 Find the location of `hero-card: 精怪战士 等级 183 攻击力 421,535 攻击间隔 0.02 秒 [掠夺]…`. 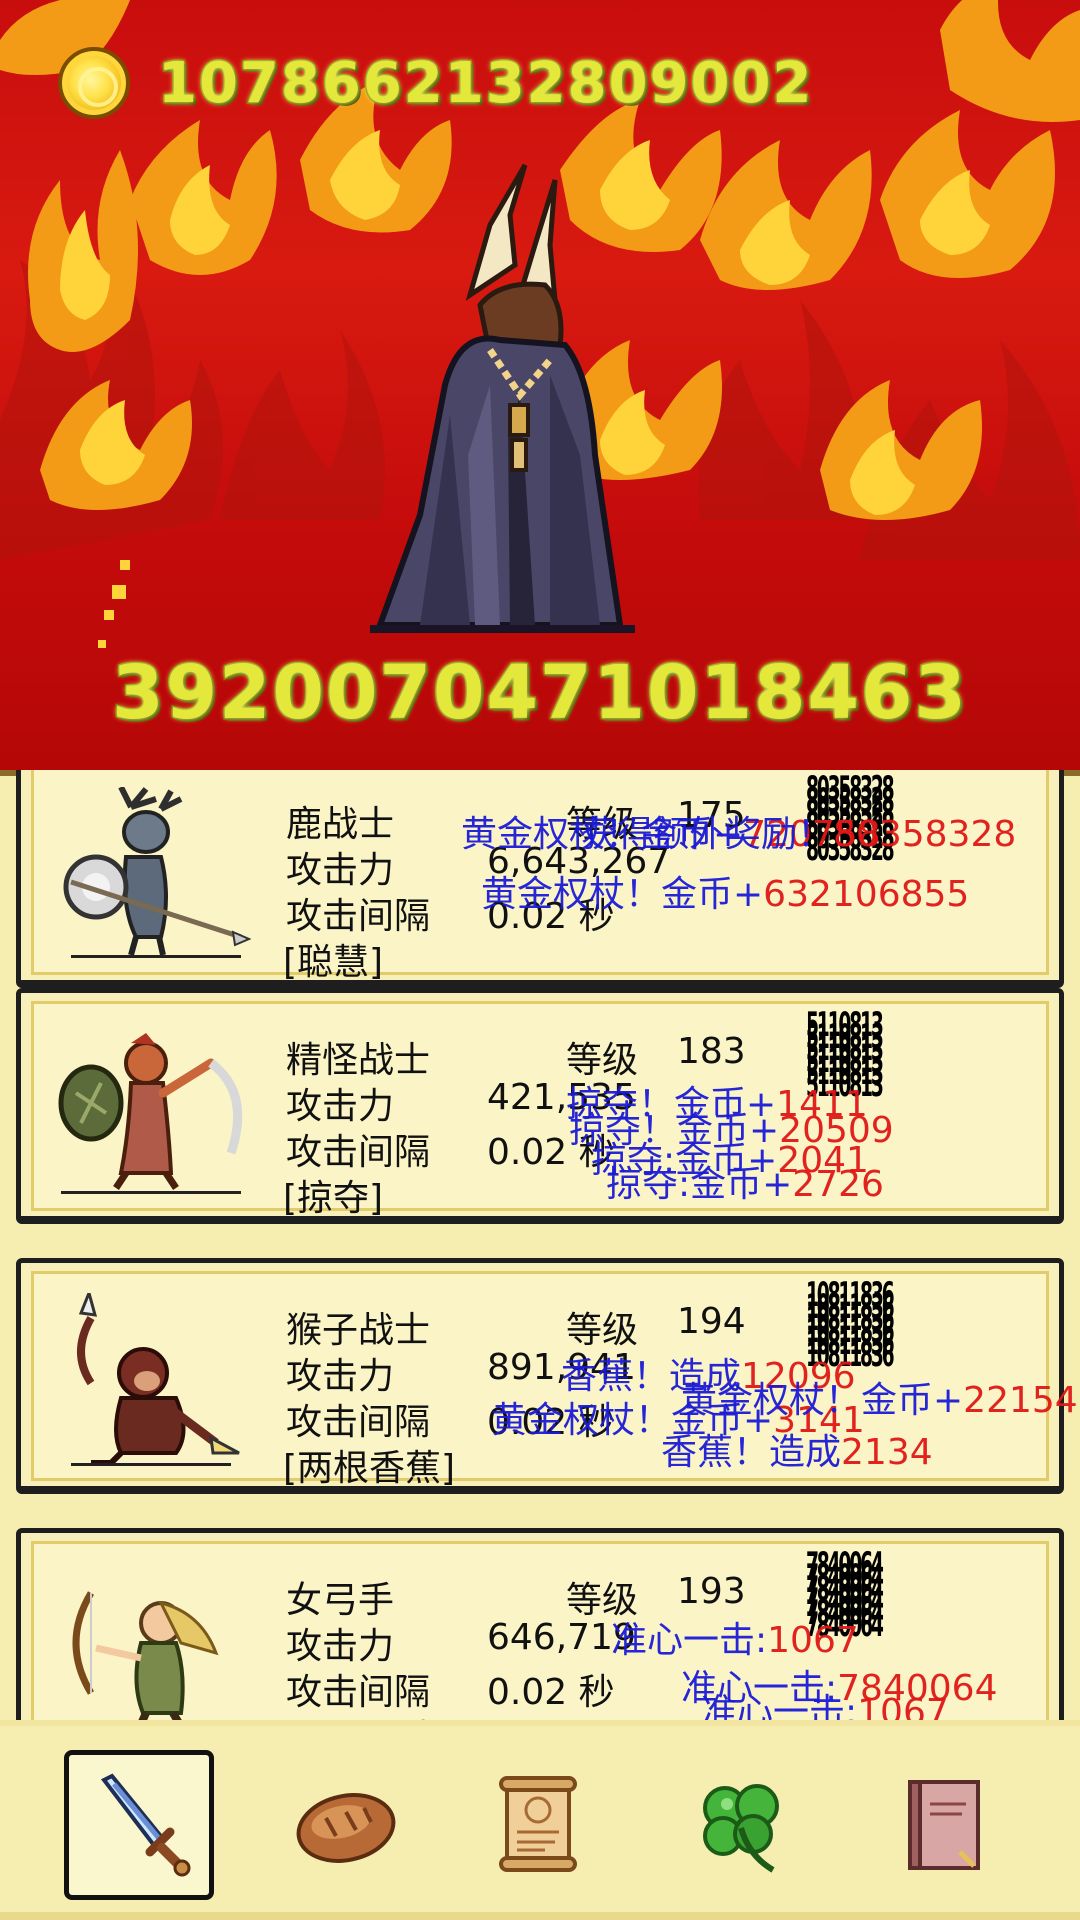

hero-card: 精怪战士 等级 183 攻击力 421,535 攻击间隔 0.02 秒 [掠夺]… is located at coordinates (540, 1106).